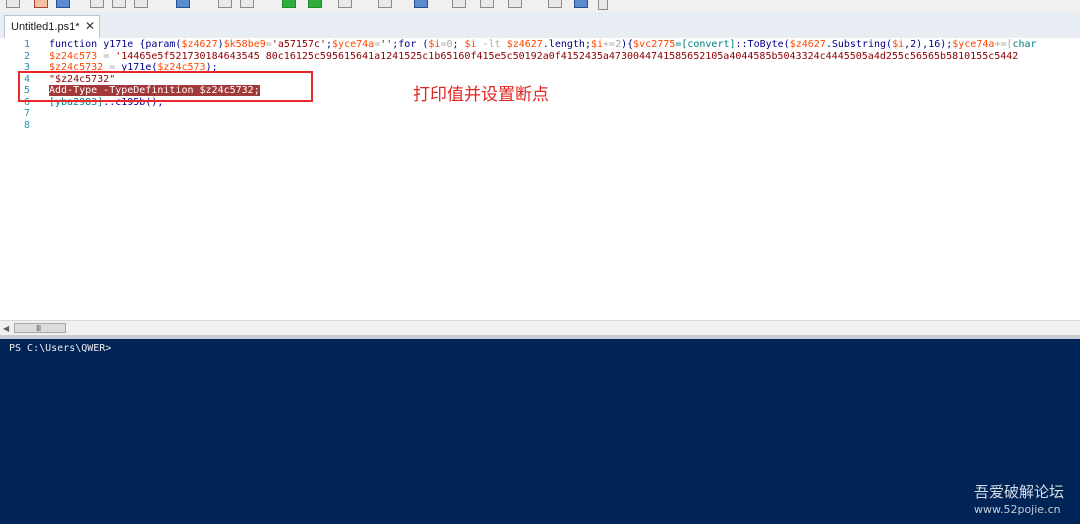 The width and height of the screenshot is (1080, 524). What do you see at coordinates (491, 44) in the screenshot?
I see `code-token: -lt` at bounding box center [491, 44].